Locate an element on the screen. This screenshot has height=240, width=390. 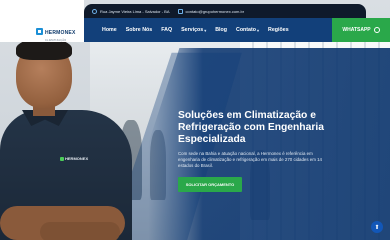
nav-item-servicos: Serviços ▾ is located at coordinates (193, 30).